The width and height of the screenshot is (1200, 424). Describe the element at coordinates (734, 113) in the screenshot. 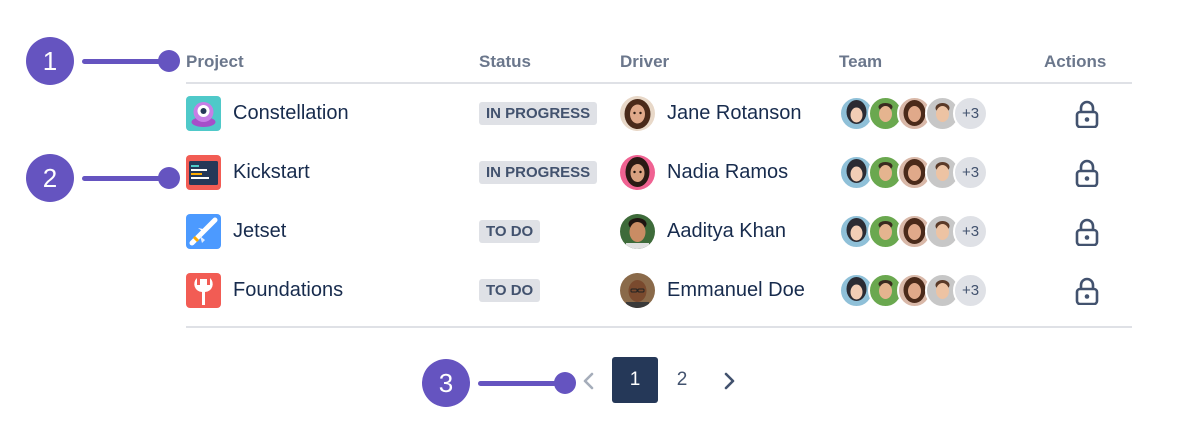

I see `driver-name: Jane Rotanson` at that location.